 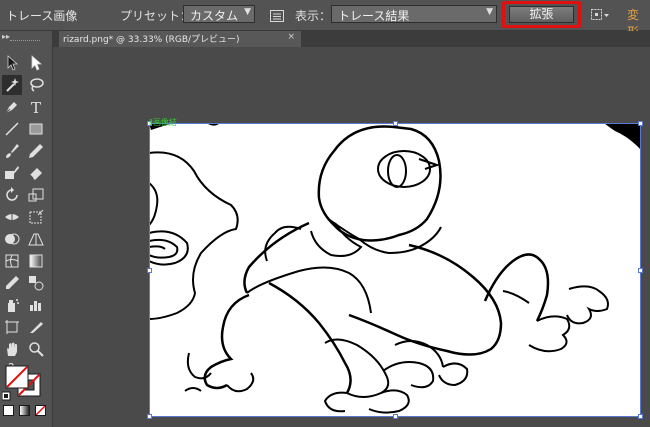 I want to click on gradient-tool-icon, so click(x=36, y=261).